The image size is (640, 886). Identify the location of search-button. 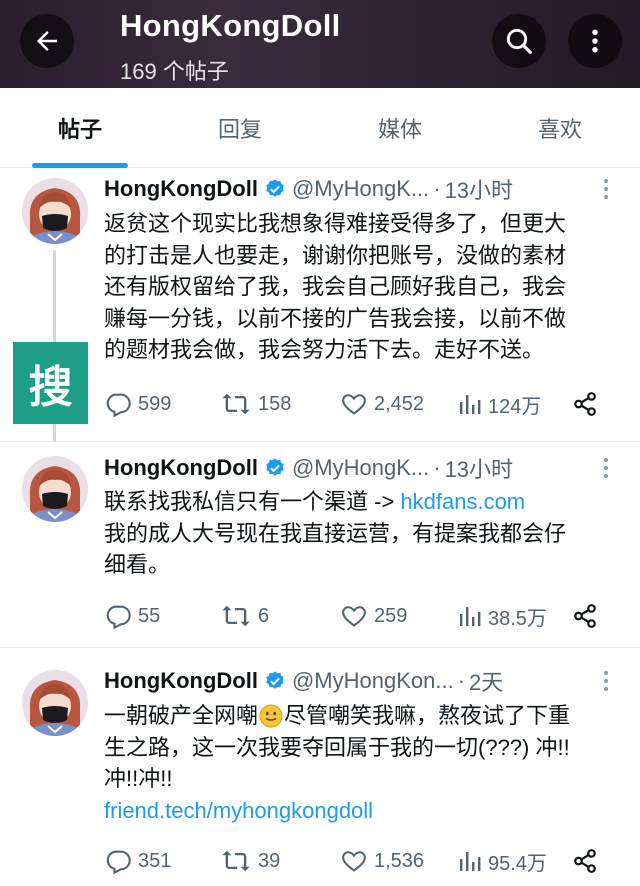
(519, 41).